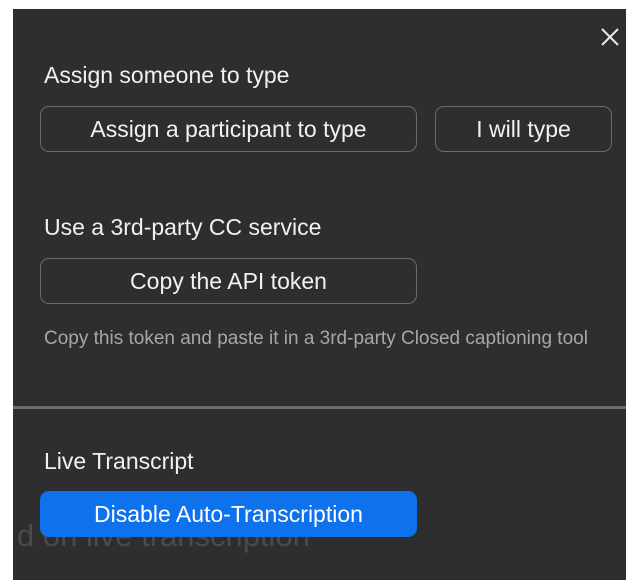  I want to click on third-party-section-title: Use a 3rd-party CC service, so click(183, 227).